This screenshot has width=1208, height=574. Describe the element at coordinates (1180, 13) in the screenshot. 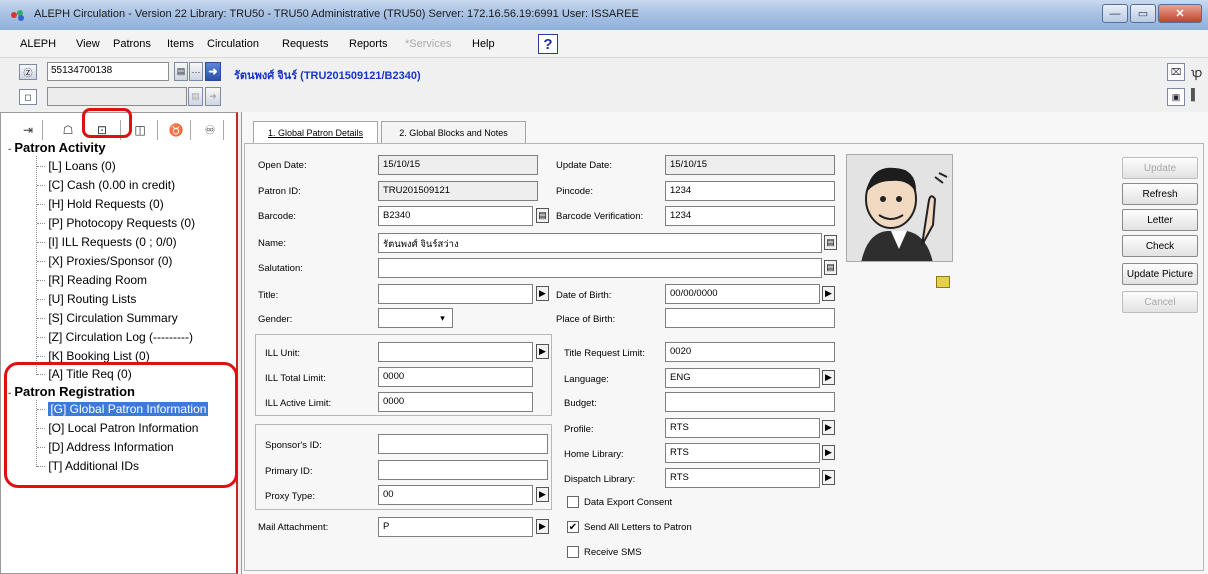

I see `close-button: ✕` at that location.